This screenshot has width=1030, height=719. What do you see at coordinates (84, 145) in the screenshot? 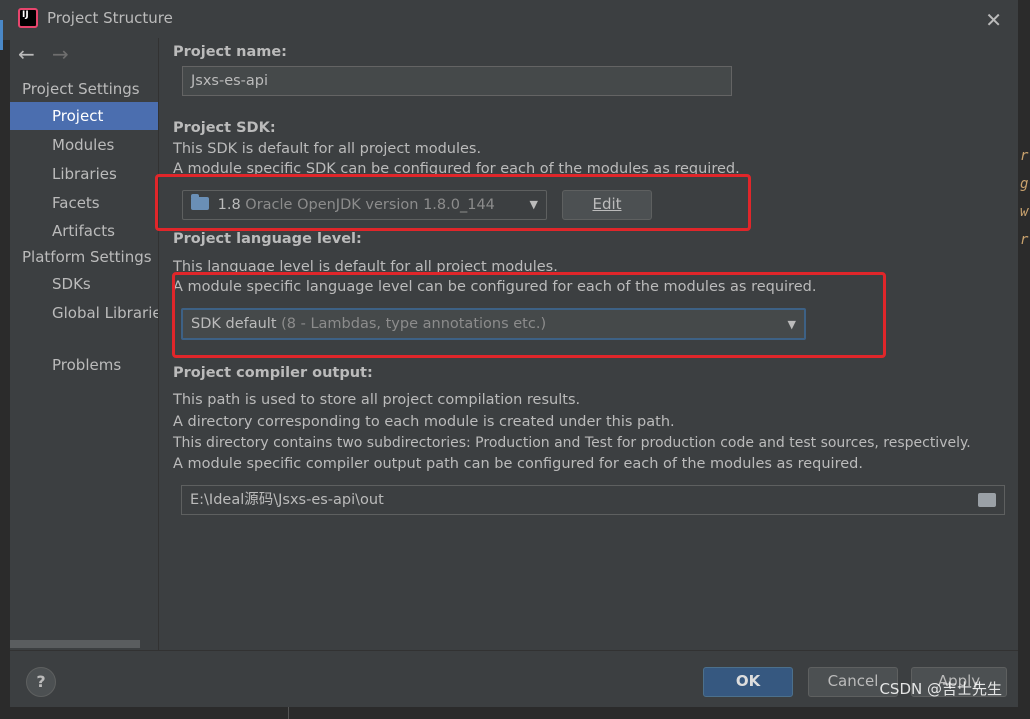
I see `sidebar-item-modules: Modules` at bounding box center [84, 145].